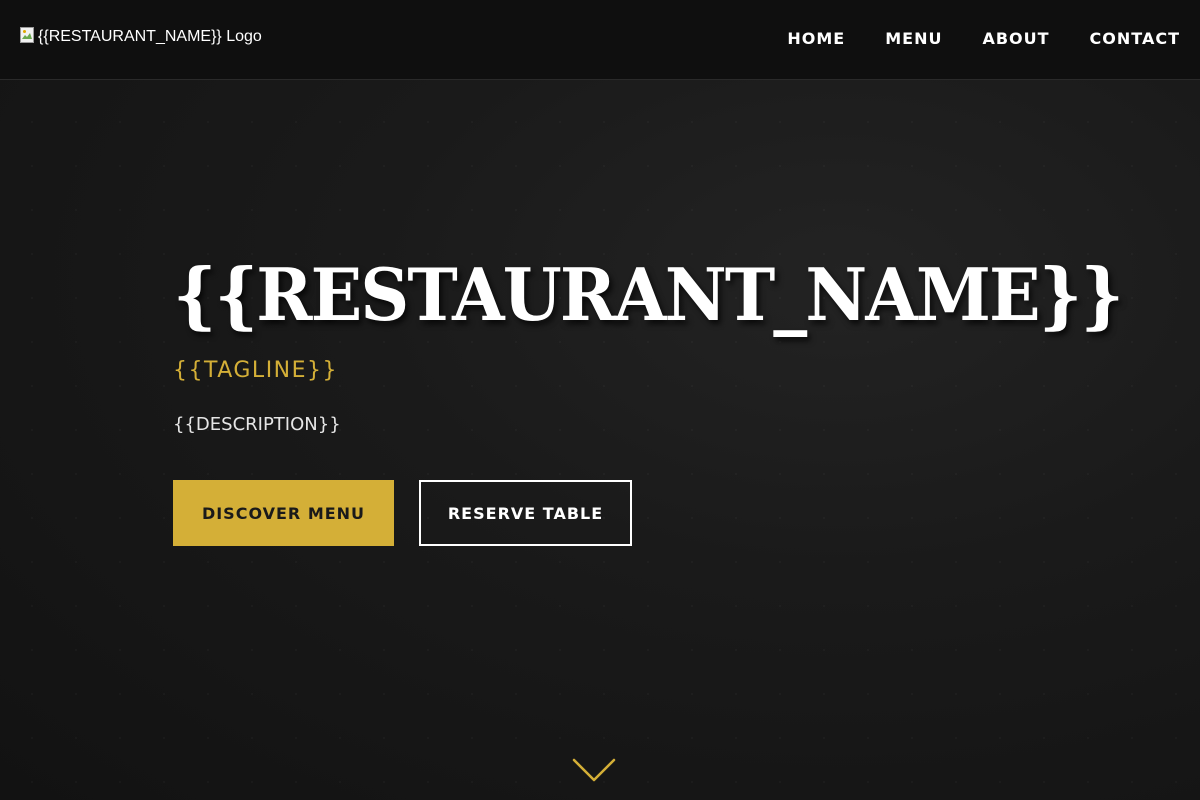  Describe the element at coordinates (648, 294) in the screenshot. I see `hero-title: {{RESTAURANT_NAME}}` at that location.